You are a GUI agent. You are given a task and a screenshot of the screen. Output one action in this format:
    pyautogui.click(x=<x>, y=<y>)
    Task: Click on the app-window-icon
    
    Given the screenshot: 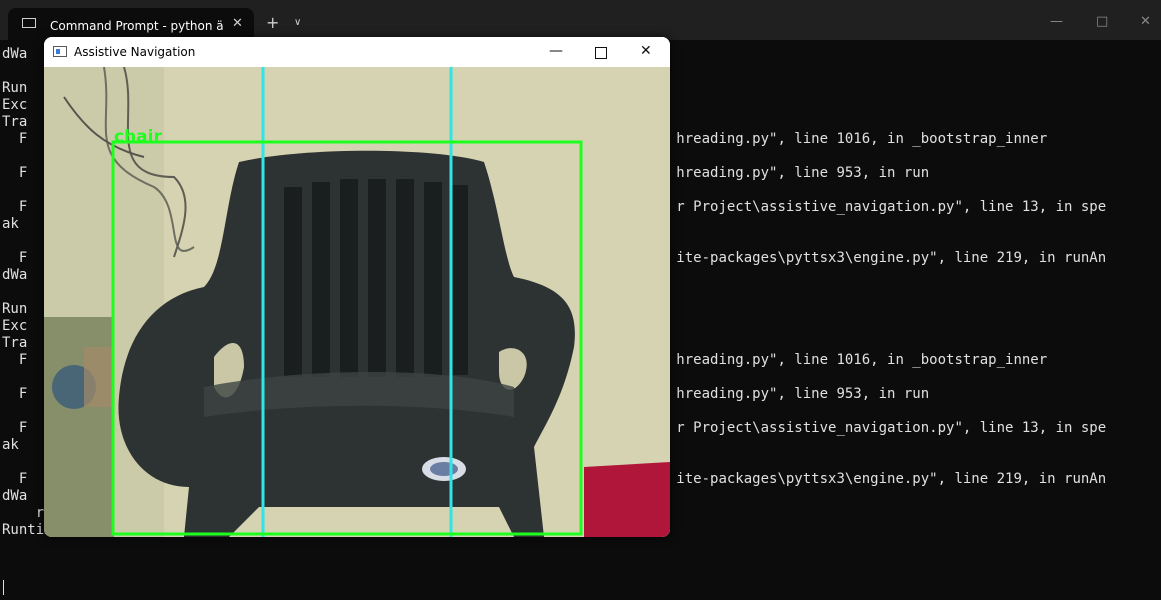 What is the action you would take?
    pyautogui.click(x=60, y=51)
    